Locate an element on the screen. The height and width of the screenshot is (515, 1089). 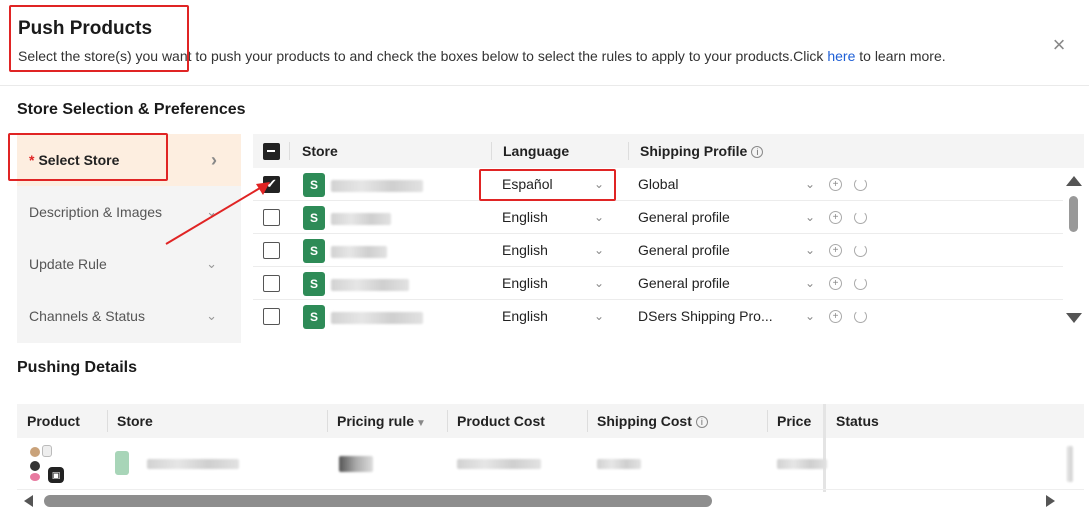
store-column-header: Store is located at coordinates (135, 421).